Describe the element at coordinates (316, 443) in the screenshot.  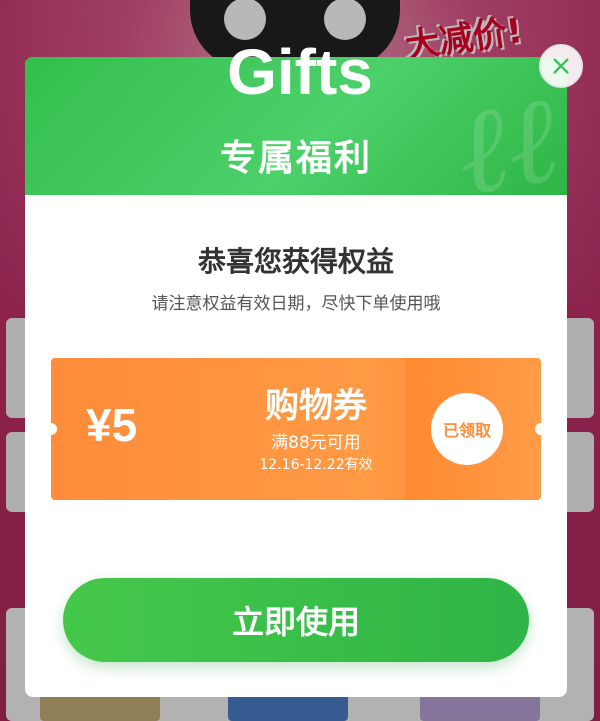
I see `coupon-condition: 满88元可用` at that location.